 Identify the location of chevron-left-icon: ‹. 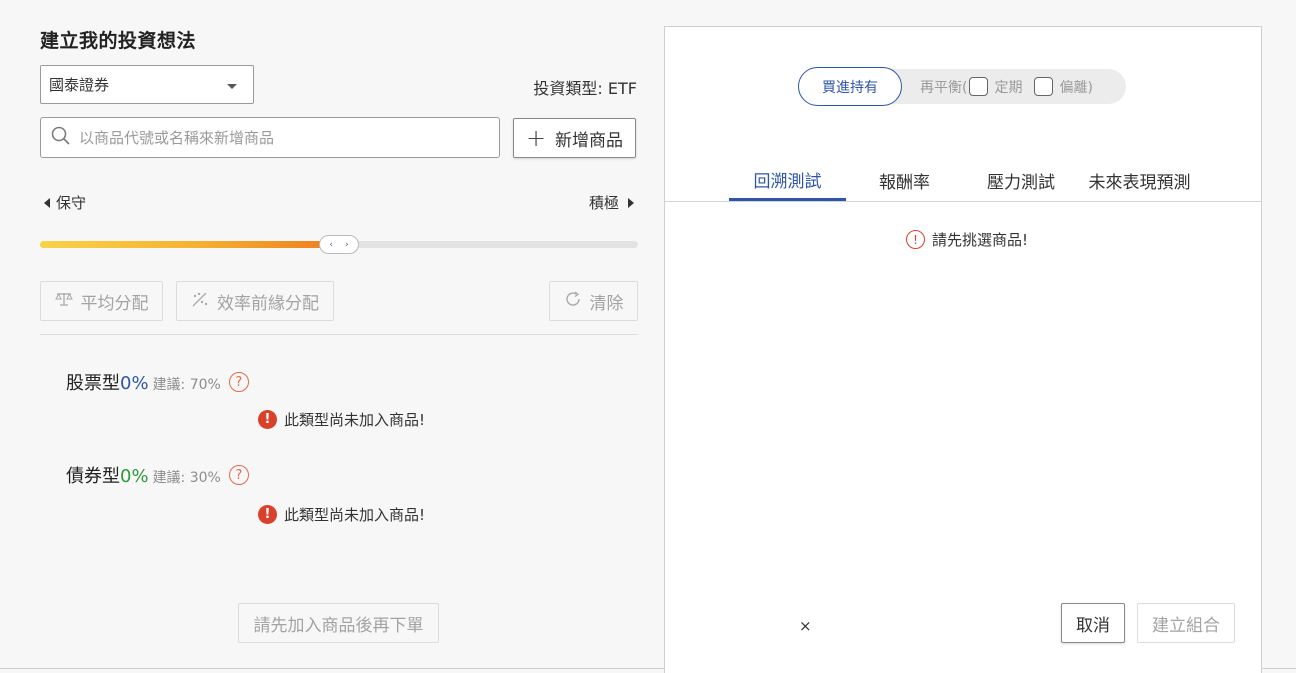
(331, 244).